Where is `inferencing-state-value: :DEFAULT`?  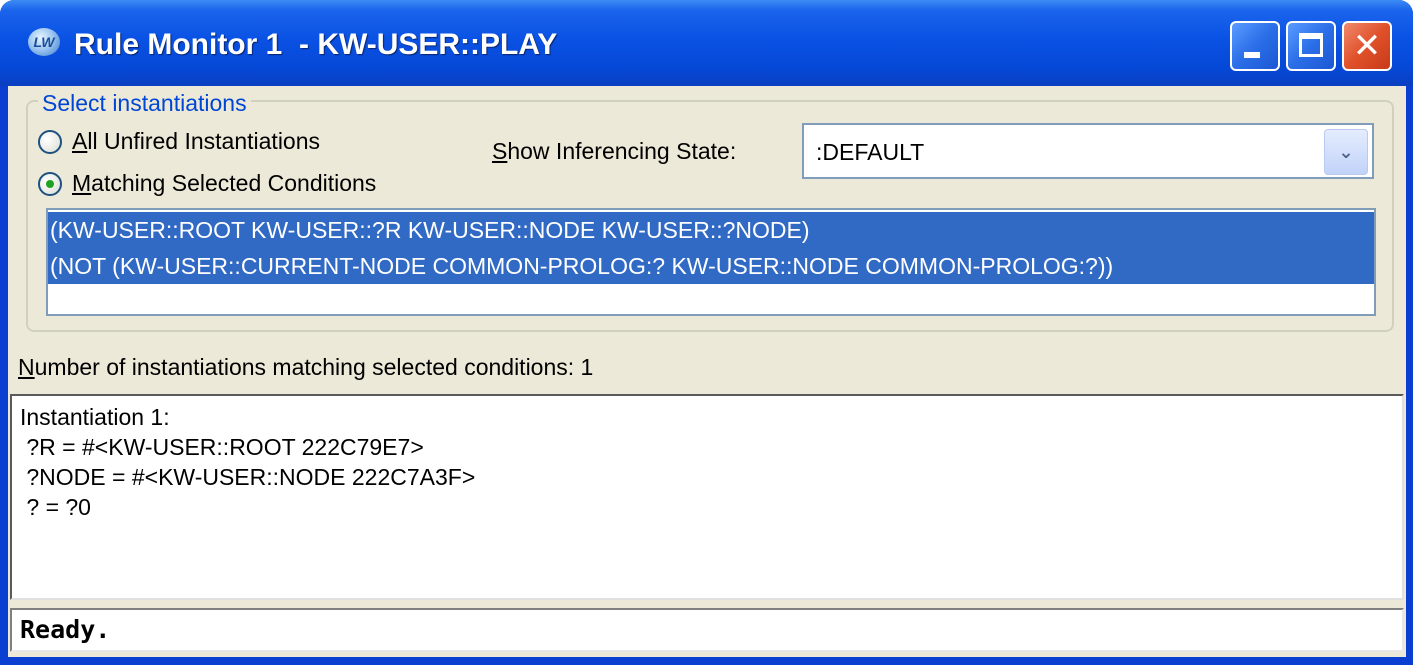
inferencing-state-value: :DEFAULT is located at coordinates (870, 152).